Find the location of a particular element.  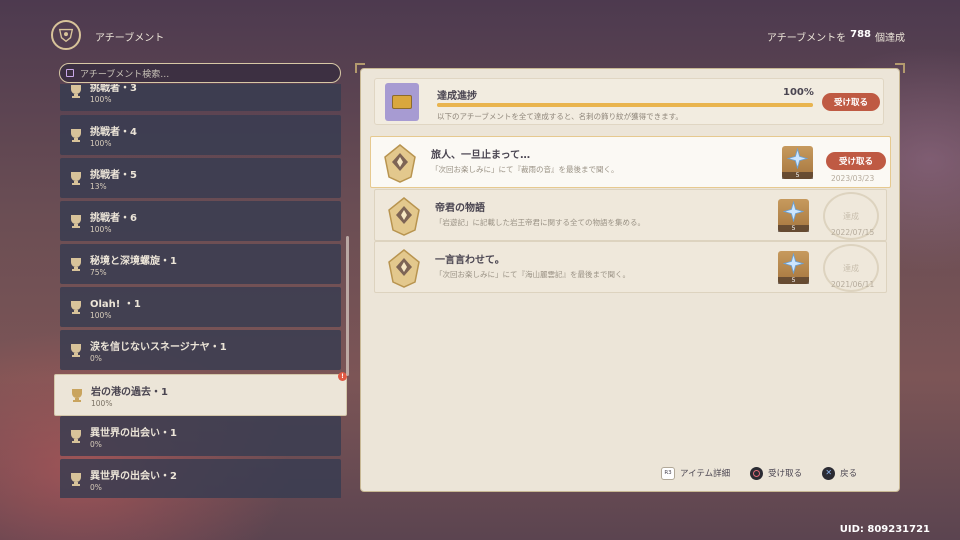

category-name: 挑戦者・3 is located at coordinates (113, 89).